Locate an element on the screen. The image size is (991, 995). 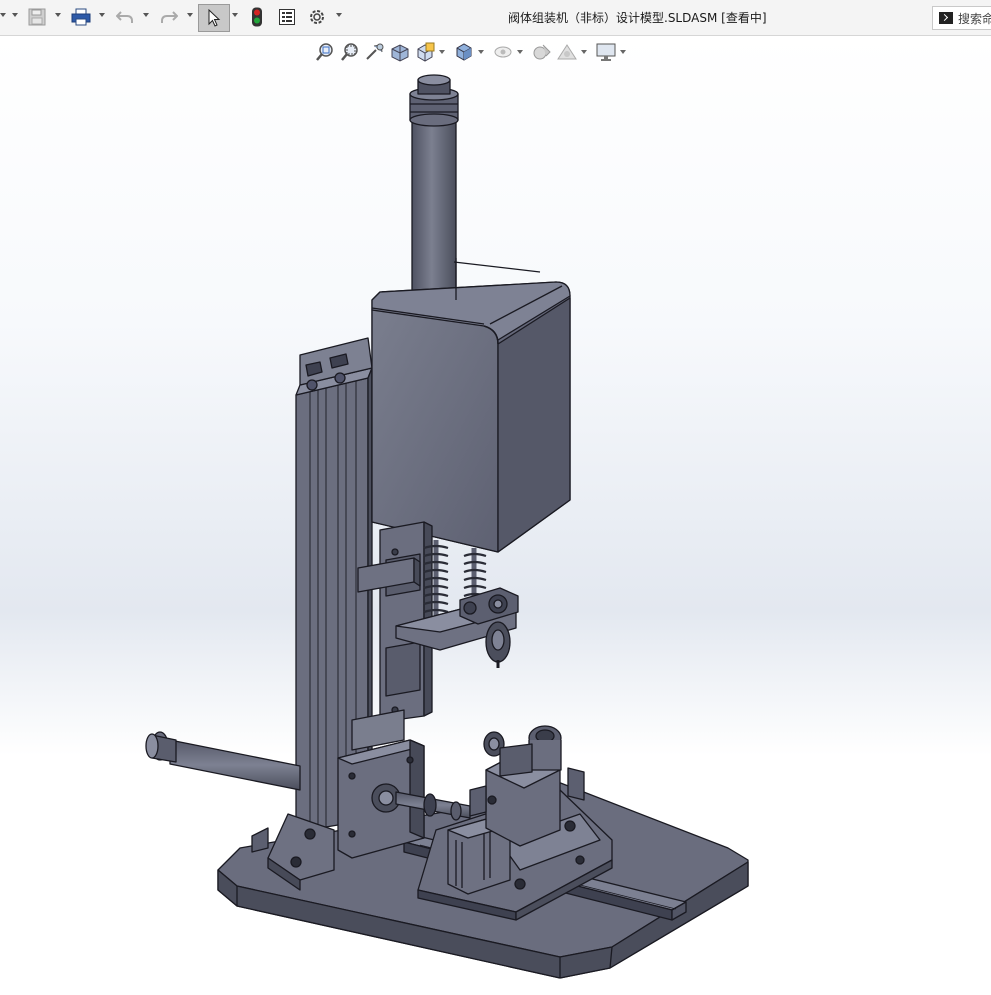
file-properties-icon is located at coordinates (287, 17).